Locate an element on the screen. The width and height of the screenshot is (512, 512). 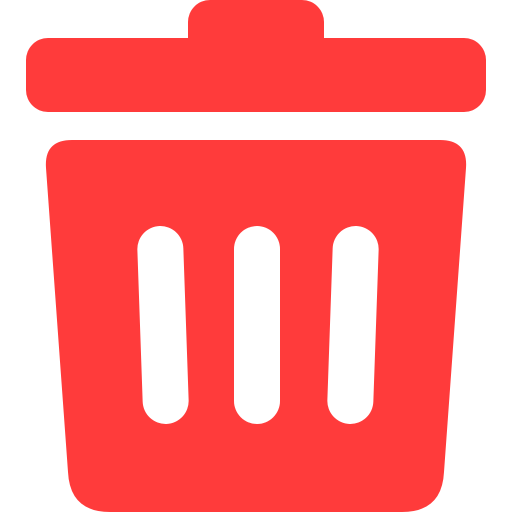
slot-middle is located at coordinates (257, 325).